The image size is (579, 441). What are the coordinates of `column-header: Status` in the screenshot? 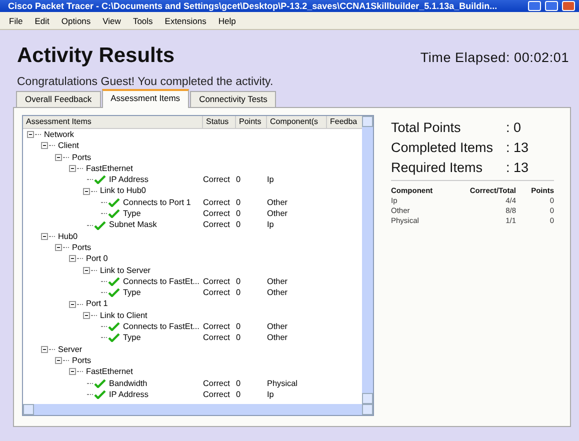 It's located at (219, 122).